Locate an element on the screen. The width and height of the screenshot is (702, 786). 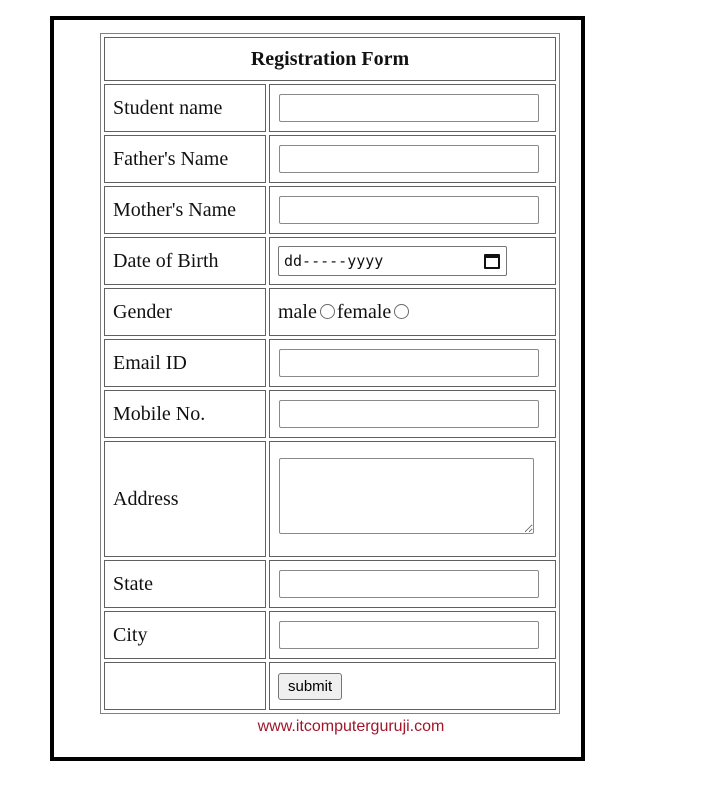
dob-cell: dd-----yyyy is located at coordinates (412, 261).